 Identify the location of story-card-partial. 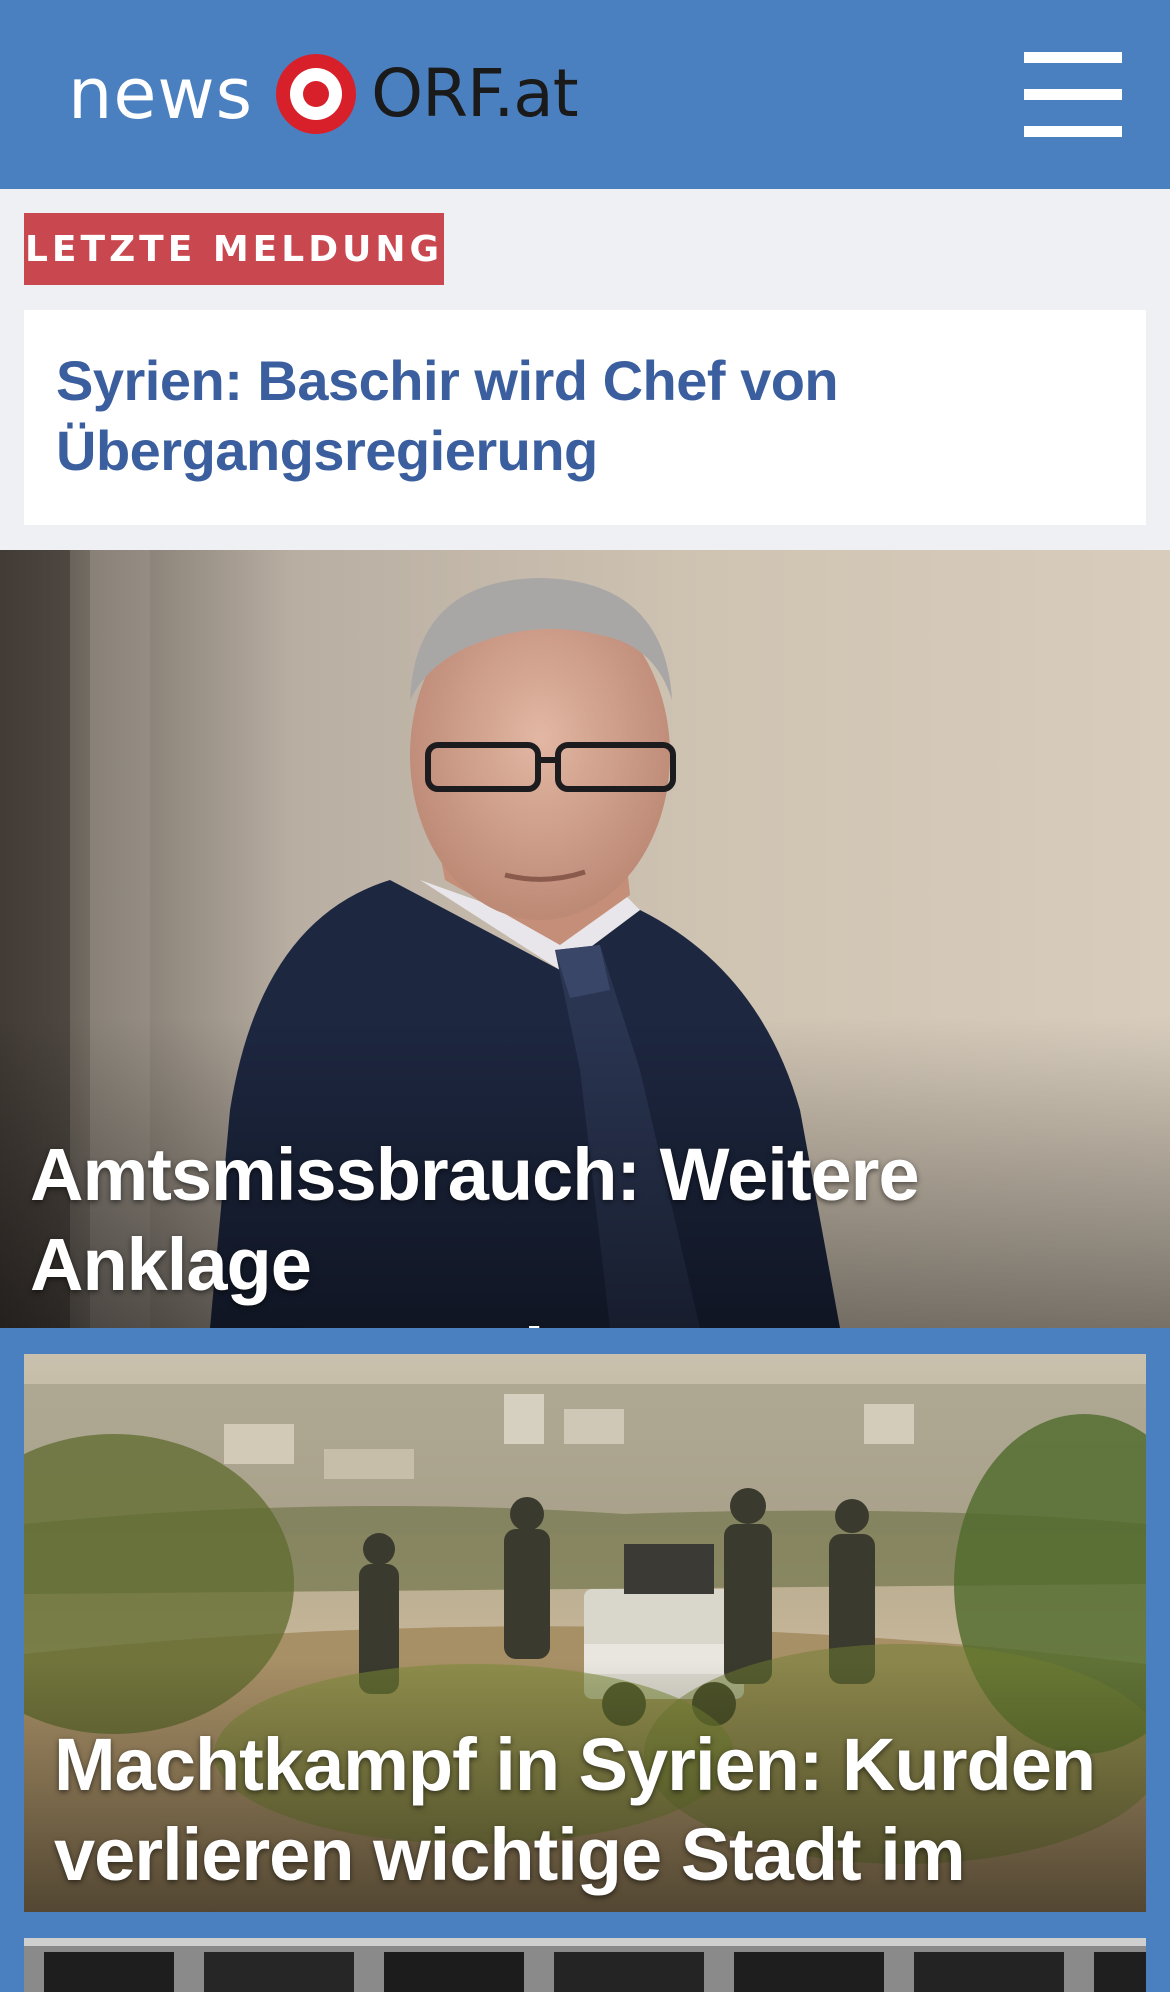
(585, 1965).